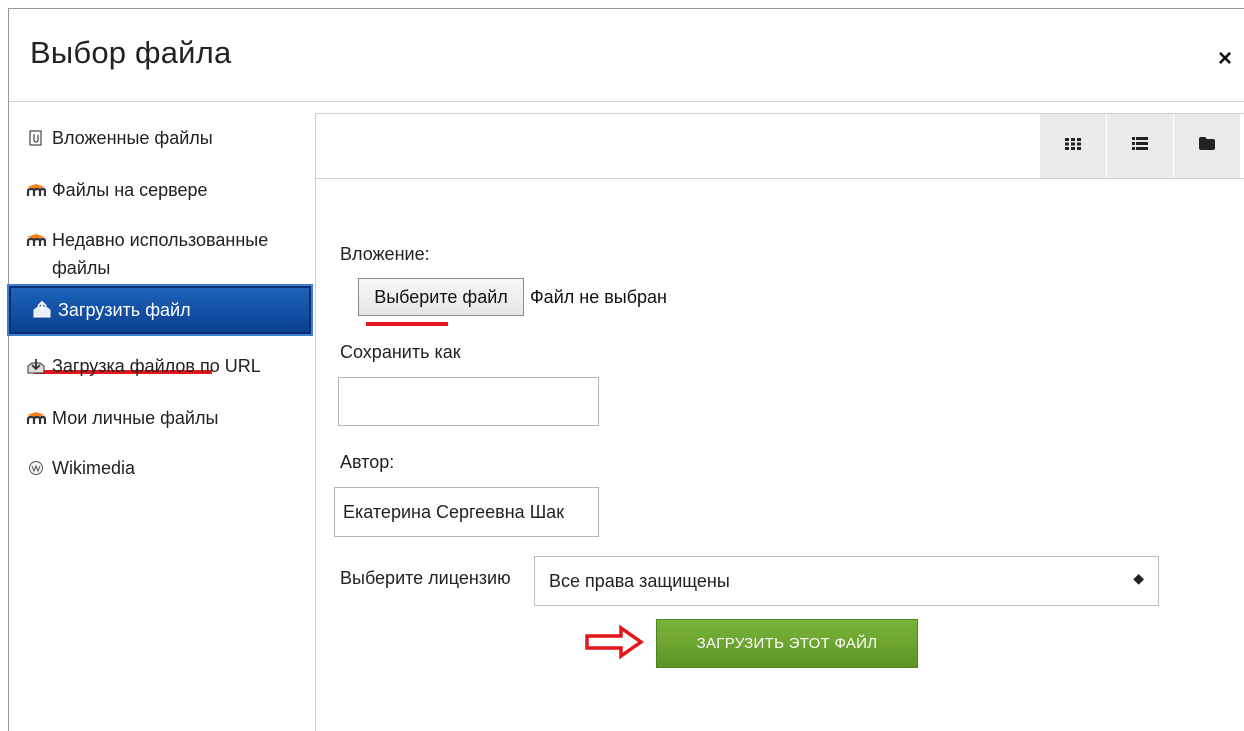 This screenshot has height=731, width=1244. I want to click on sidebar-item-label: Файлы на сервере, so click(130, 190).